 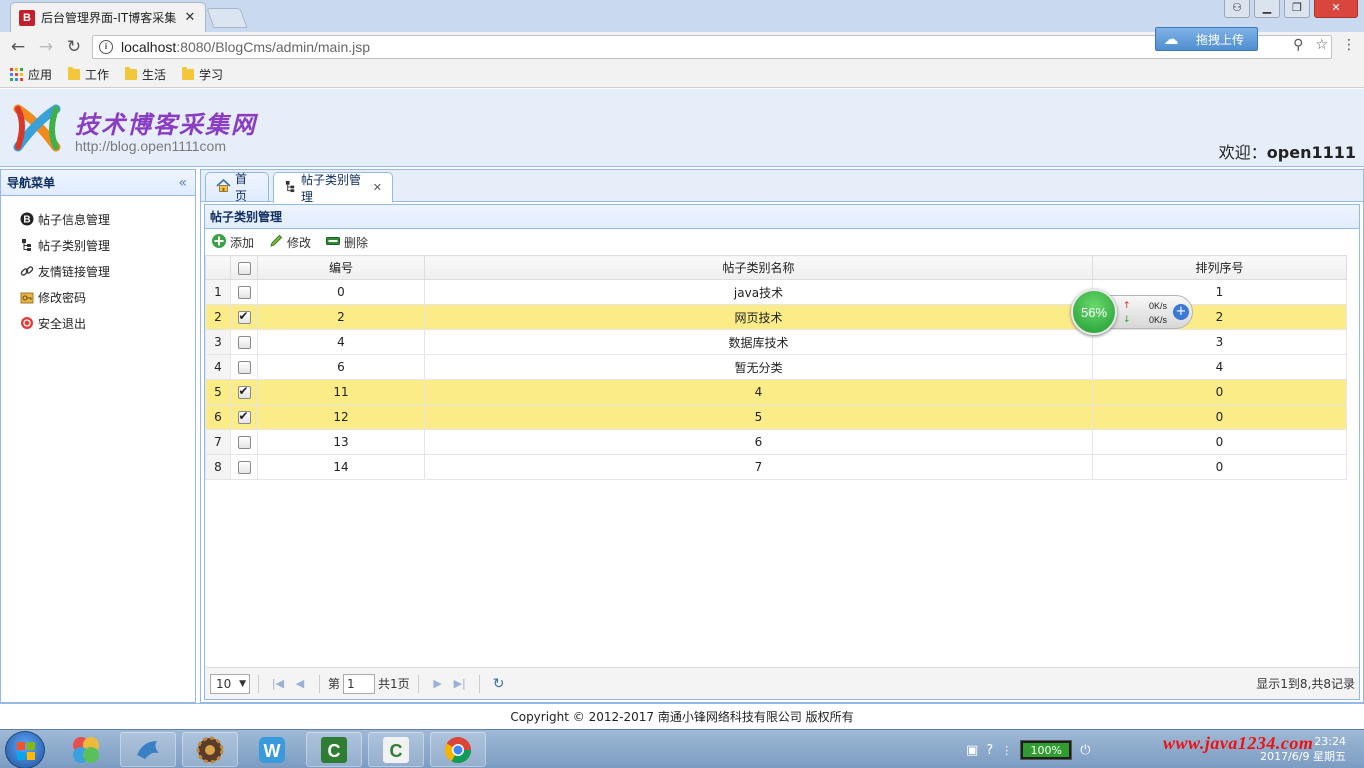 What do you see at coordinates (341, 267) in the screenshot?
I see `column-header-id: 编号` at bounding box center [341, 267].